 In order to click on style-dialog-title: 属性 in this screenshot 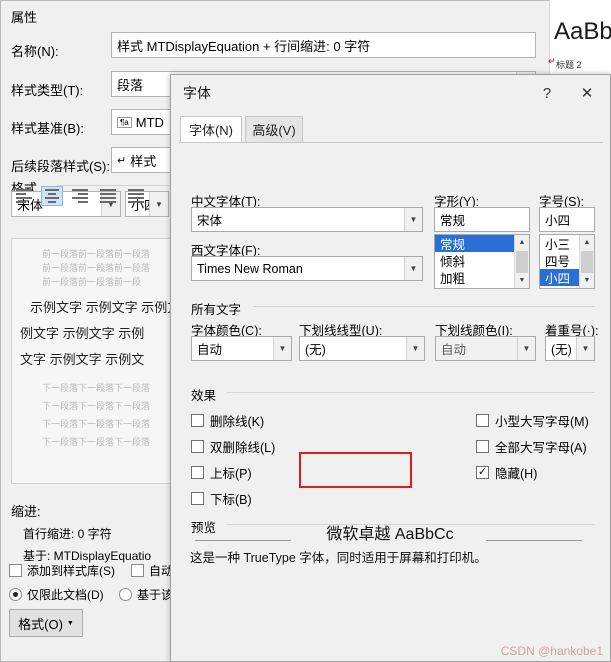, I will do `click(24, 17)`.